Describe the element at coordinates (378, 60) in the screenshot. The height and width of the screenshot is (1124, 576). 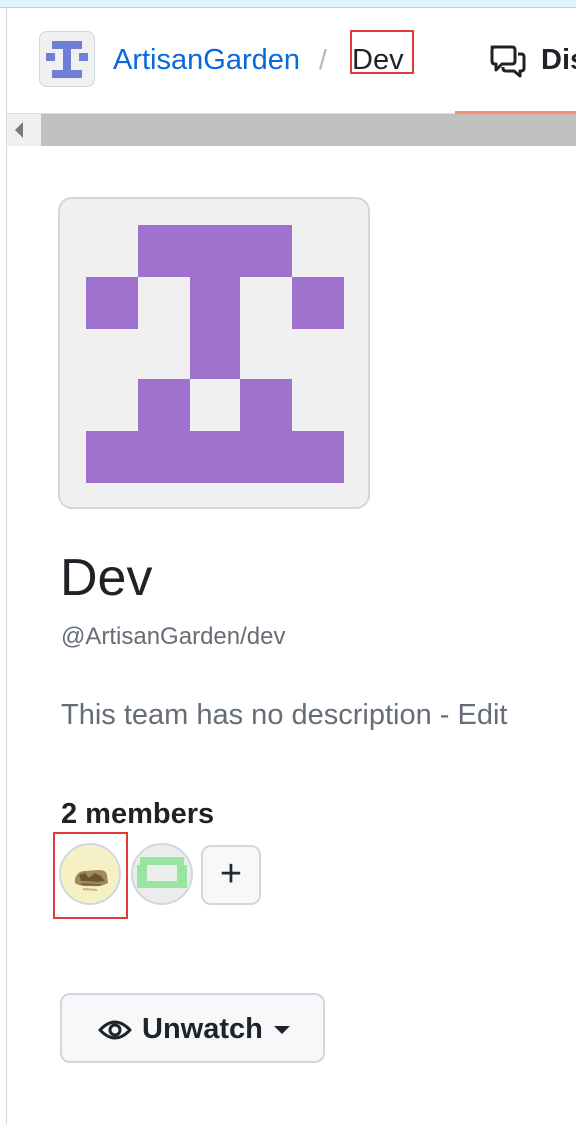
I see `team-breadcrumb-label: Dev` at that location.